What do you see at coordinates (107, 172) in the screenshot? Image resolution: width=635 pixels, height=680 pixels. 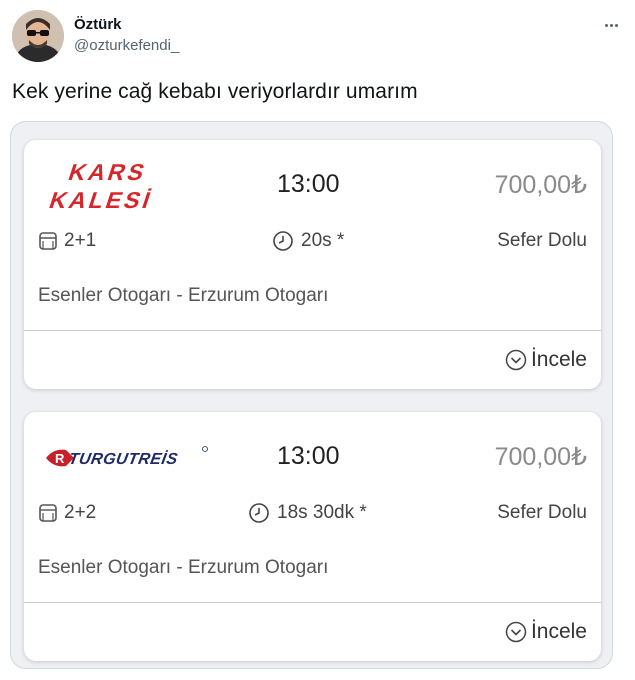 I see `logo-line-1: KARS` at bounding box center [107, 172].